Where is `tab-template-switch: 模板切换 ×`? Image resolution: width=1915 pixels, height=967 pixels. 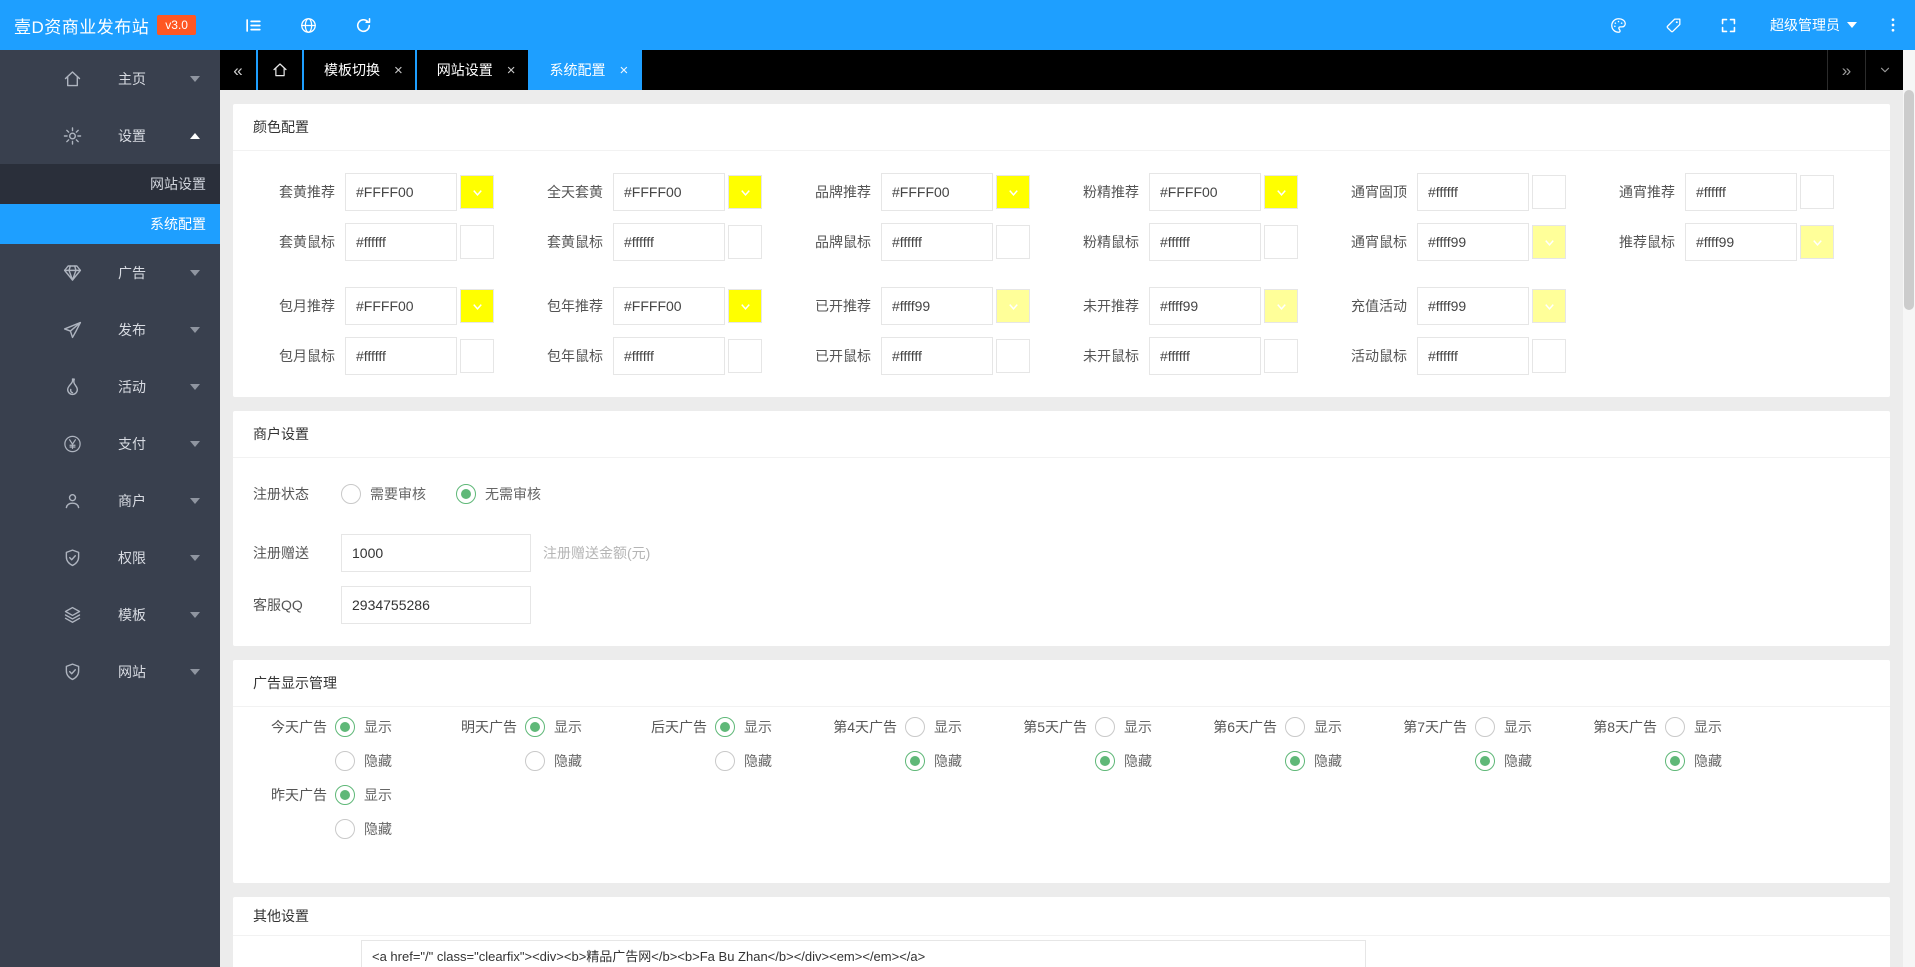 tab-template-switch: 模板切换 × is located at coordinates (360, 70).